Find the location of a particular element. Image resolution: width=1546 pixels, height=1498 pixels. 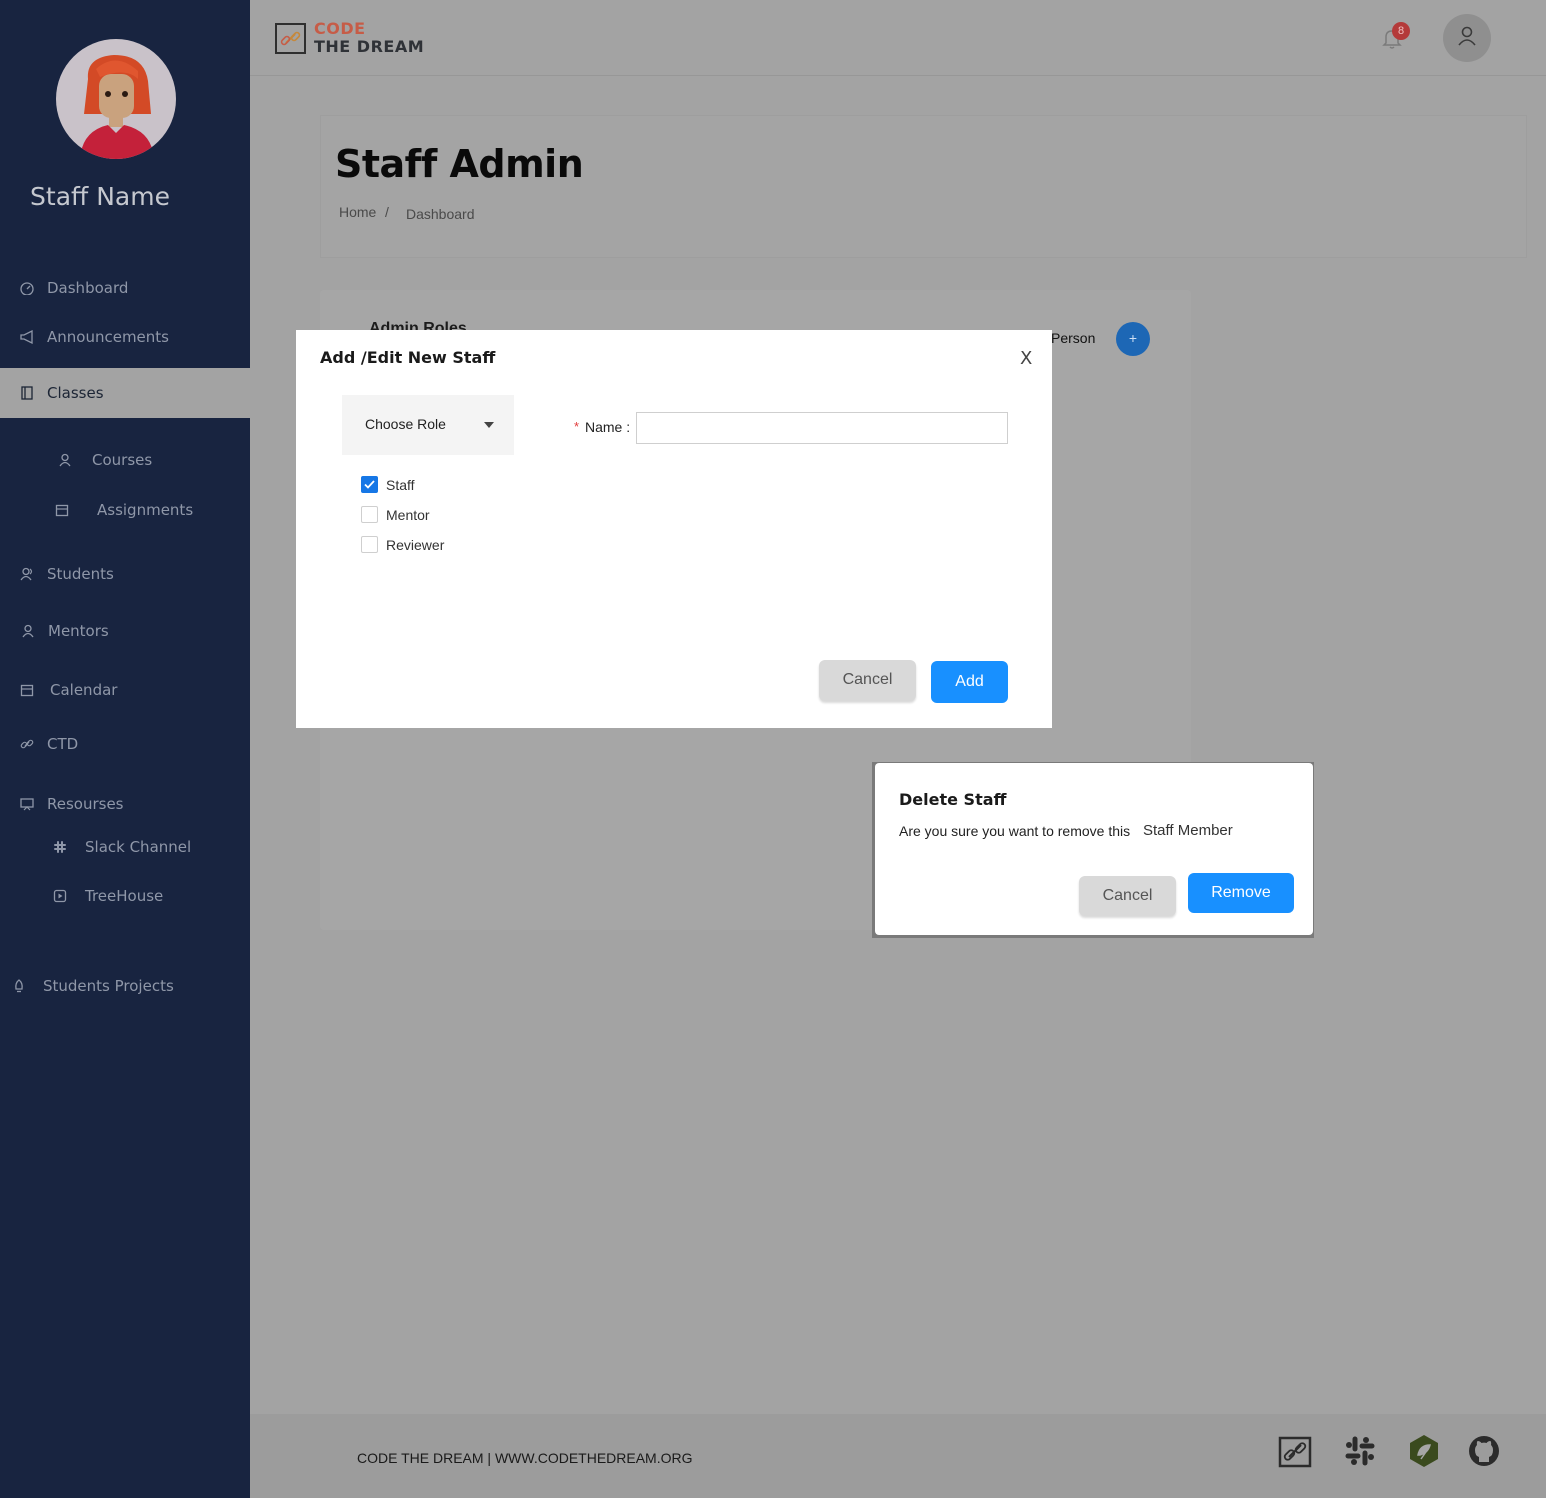

role-option-mentor: Mentor is located at coordinates (395, 514).